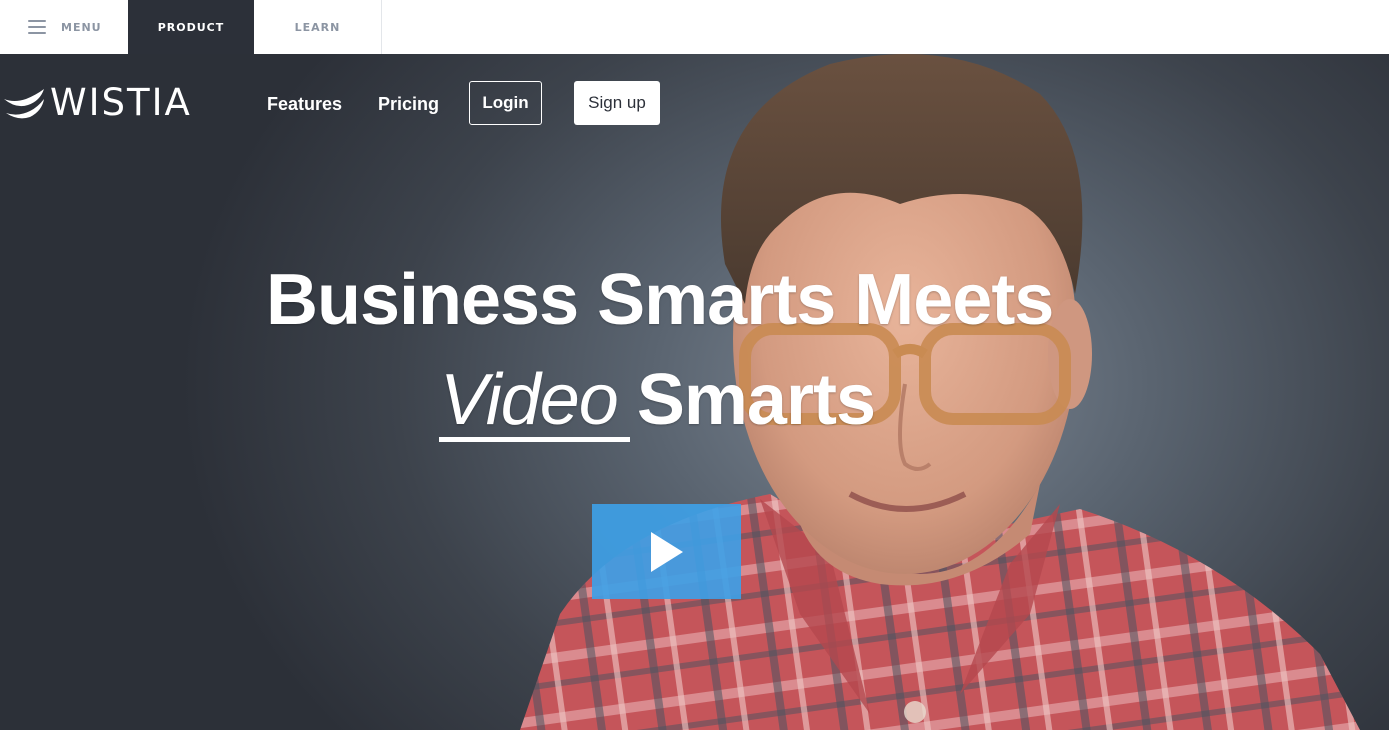 The image size is (1389, 730). Describe the element at coordinates (24, 103) in the screenshot. I see `wistia-wave-icon` at that location.